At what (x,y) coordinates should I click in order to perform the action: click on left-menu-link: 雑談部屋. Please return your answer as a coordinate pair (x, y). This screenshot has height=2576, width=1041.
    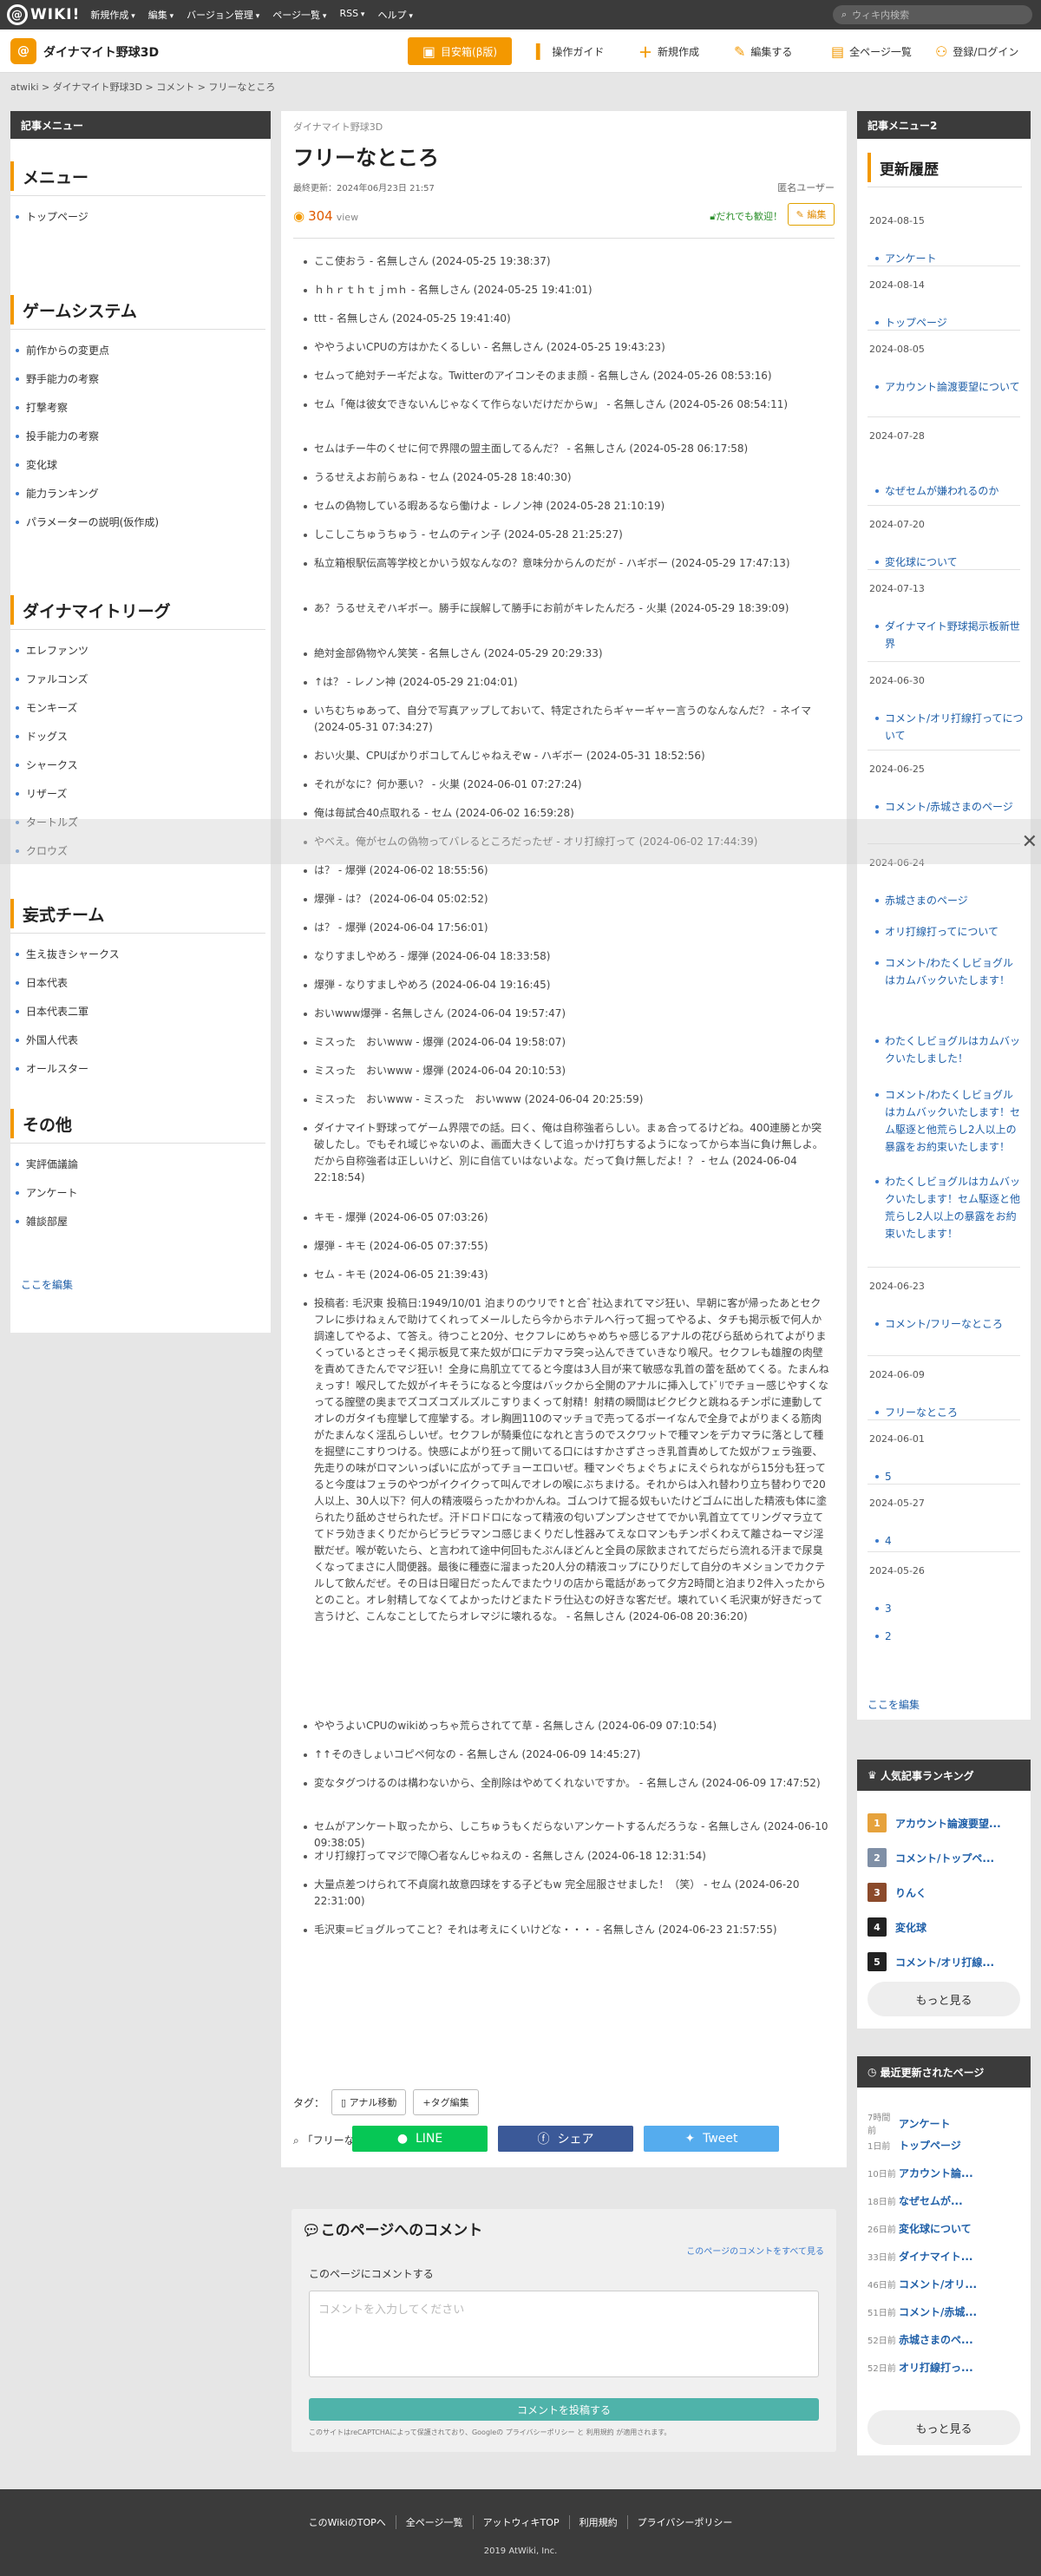
    Looking at the image, I should click on (140, 1227).